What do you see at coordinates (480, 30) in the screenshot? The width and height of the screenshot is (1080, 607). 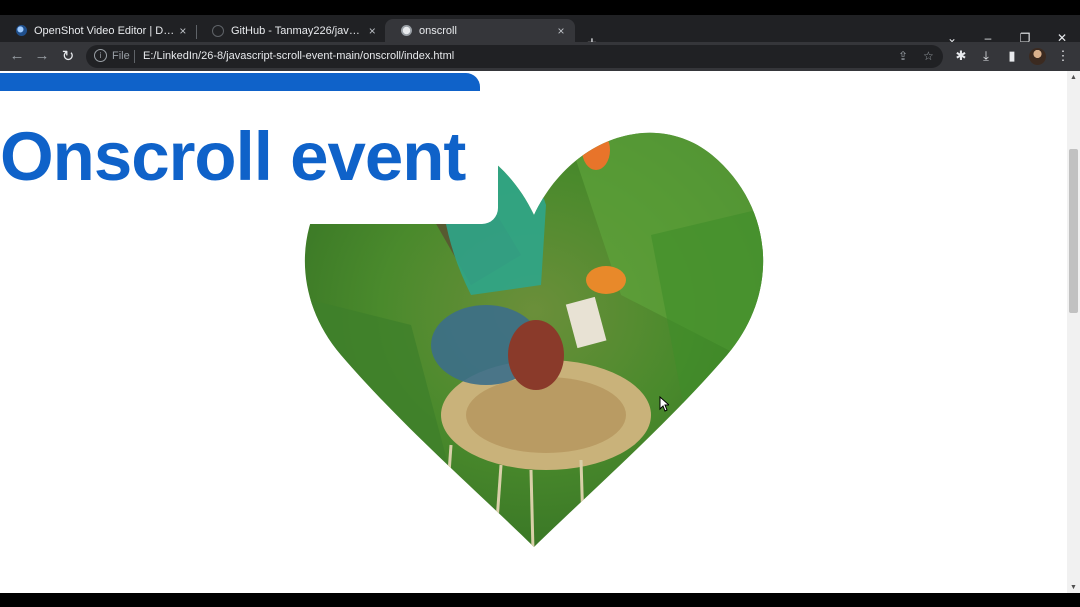 I see `tab-onscroll: onscroll ×` at bounding box center [480, 30].